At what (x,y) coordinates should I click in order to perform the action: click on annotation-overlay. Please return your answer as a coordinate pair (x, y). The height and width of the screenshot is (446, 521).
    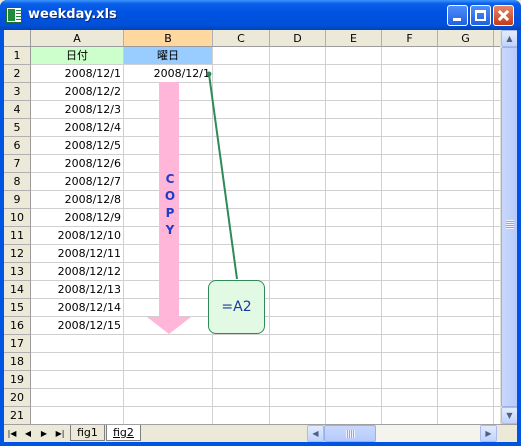
    Looking at the image, I should click on (192, 202).